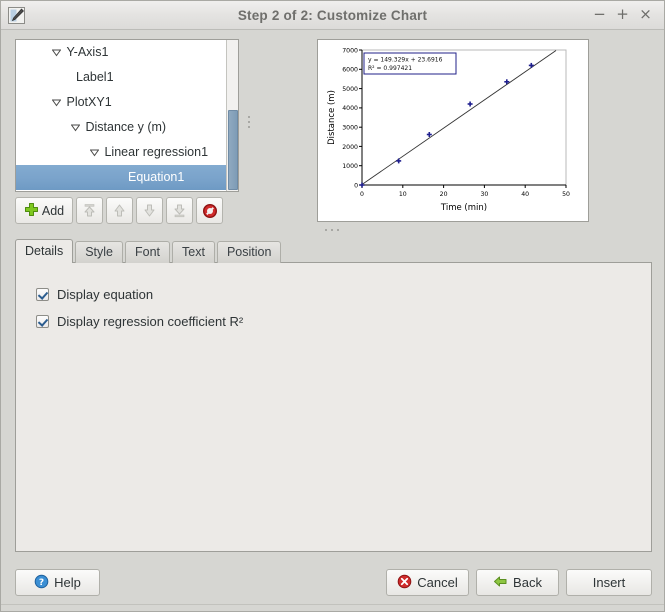 The width and height of the screenshot is (665, 612). I want to click on tree-item-y-axis1: Y-Axis1, so click(127, 52).